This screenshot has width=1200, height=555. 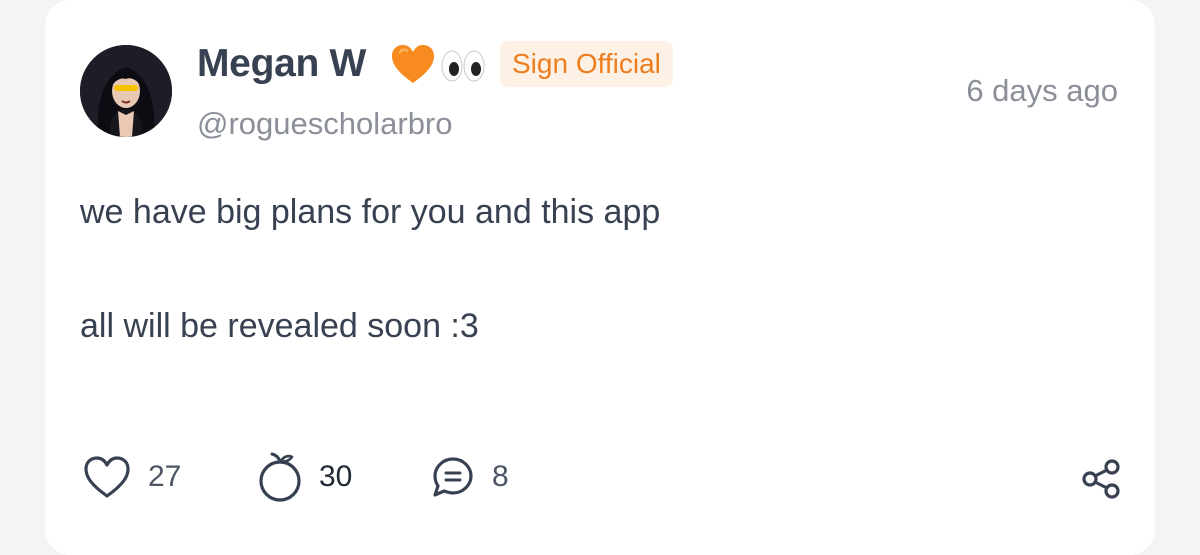 I want to click on like-button: 27, so click(x=131, y=477).